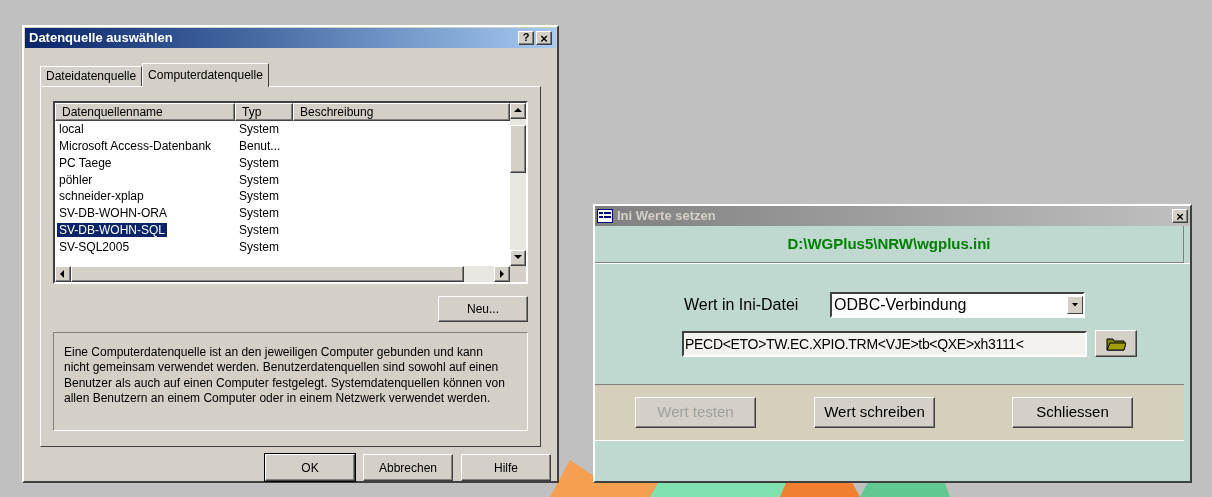  What do you see at coordinates (518, 184) in the screenshot?
I see `vertical-scrollbar` at bounding box center [518, 184].